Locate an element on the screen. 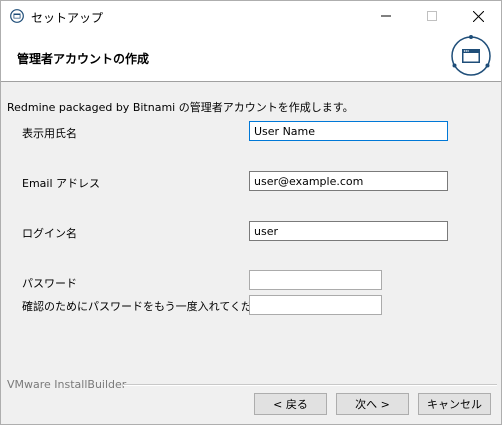  close-icon is located at coordinates (478, 16).